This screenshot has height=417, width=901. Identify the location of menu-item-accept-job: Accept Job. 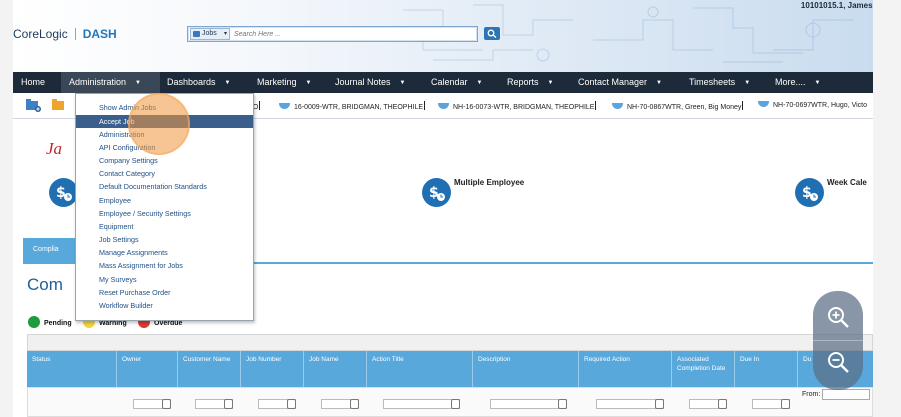
(164, 121).